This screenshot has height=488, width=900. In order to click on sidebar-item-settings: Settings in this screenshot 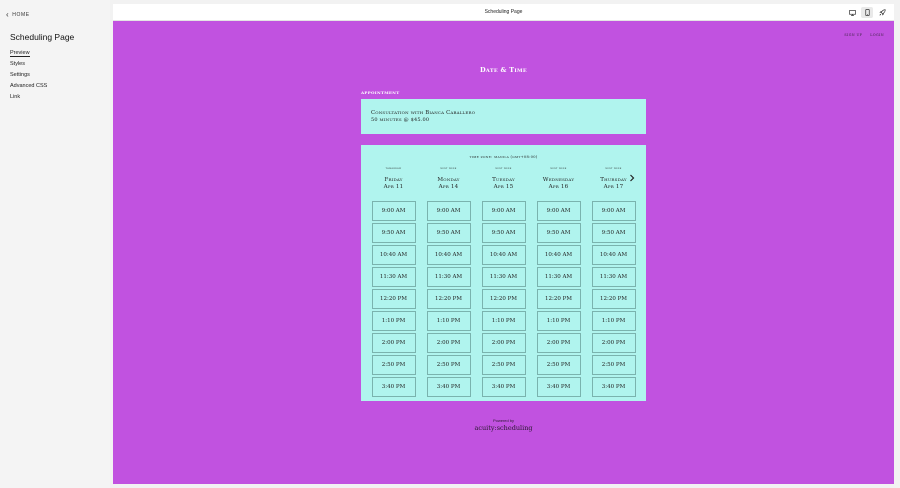, I will do `click(28, 77)`.